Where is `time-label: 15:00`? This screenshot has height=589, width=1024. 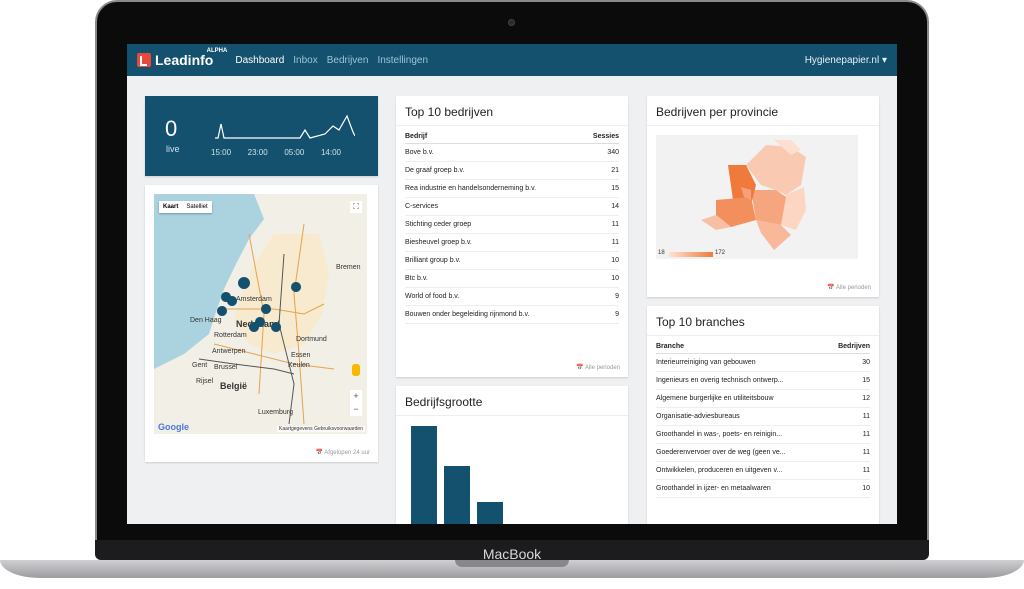 time-label: 15:00 is located at coordinates (221, 152).